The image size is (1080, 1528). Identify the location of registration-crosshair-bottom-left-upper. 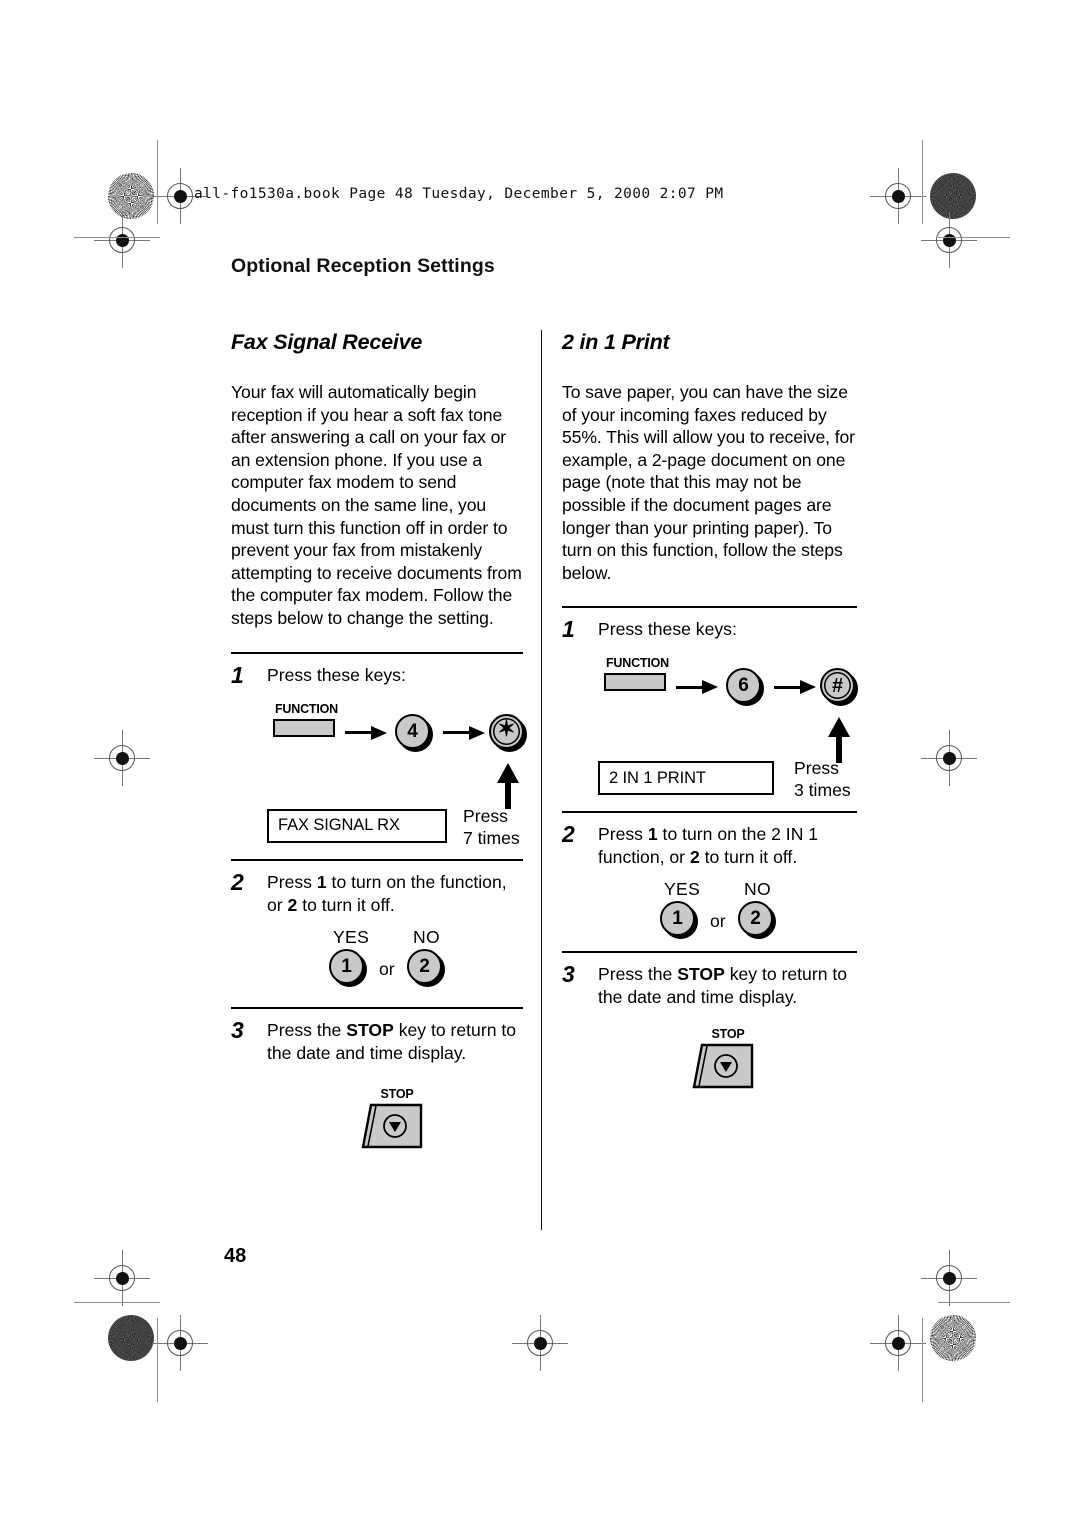
(122, 1278).